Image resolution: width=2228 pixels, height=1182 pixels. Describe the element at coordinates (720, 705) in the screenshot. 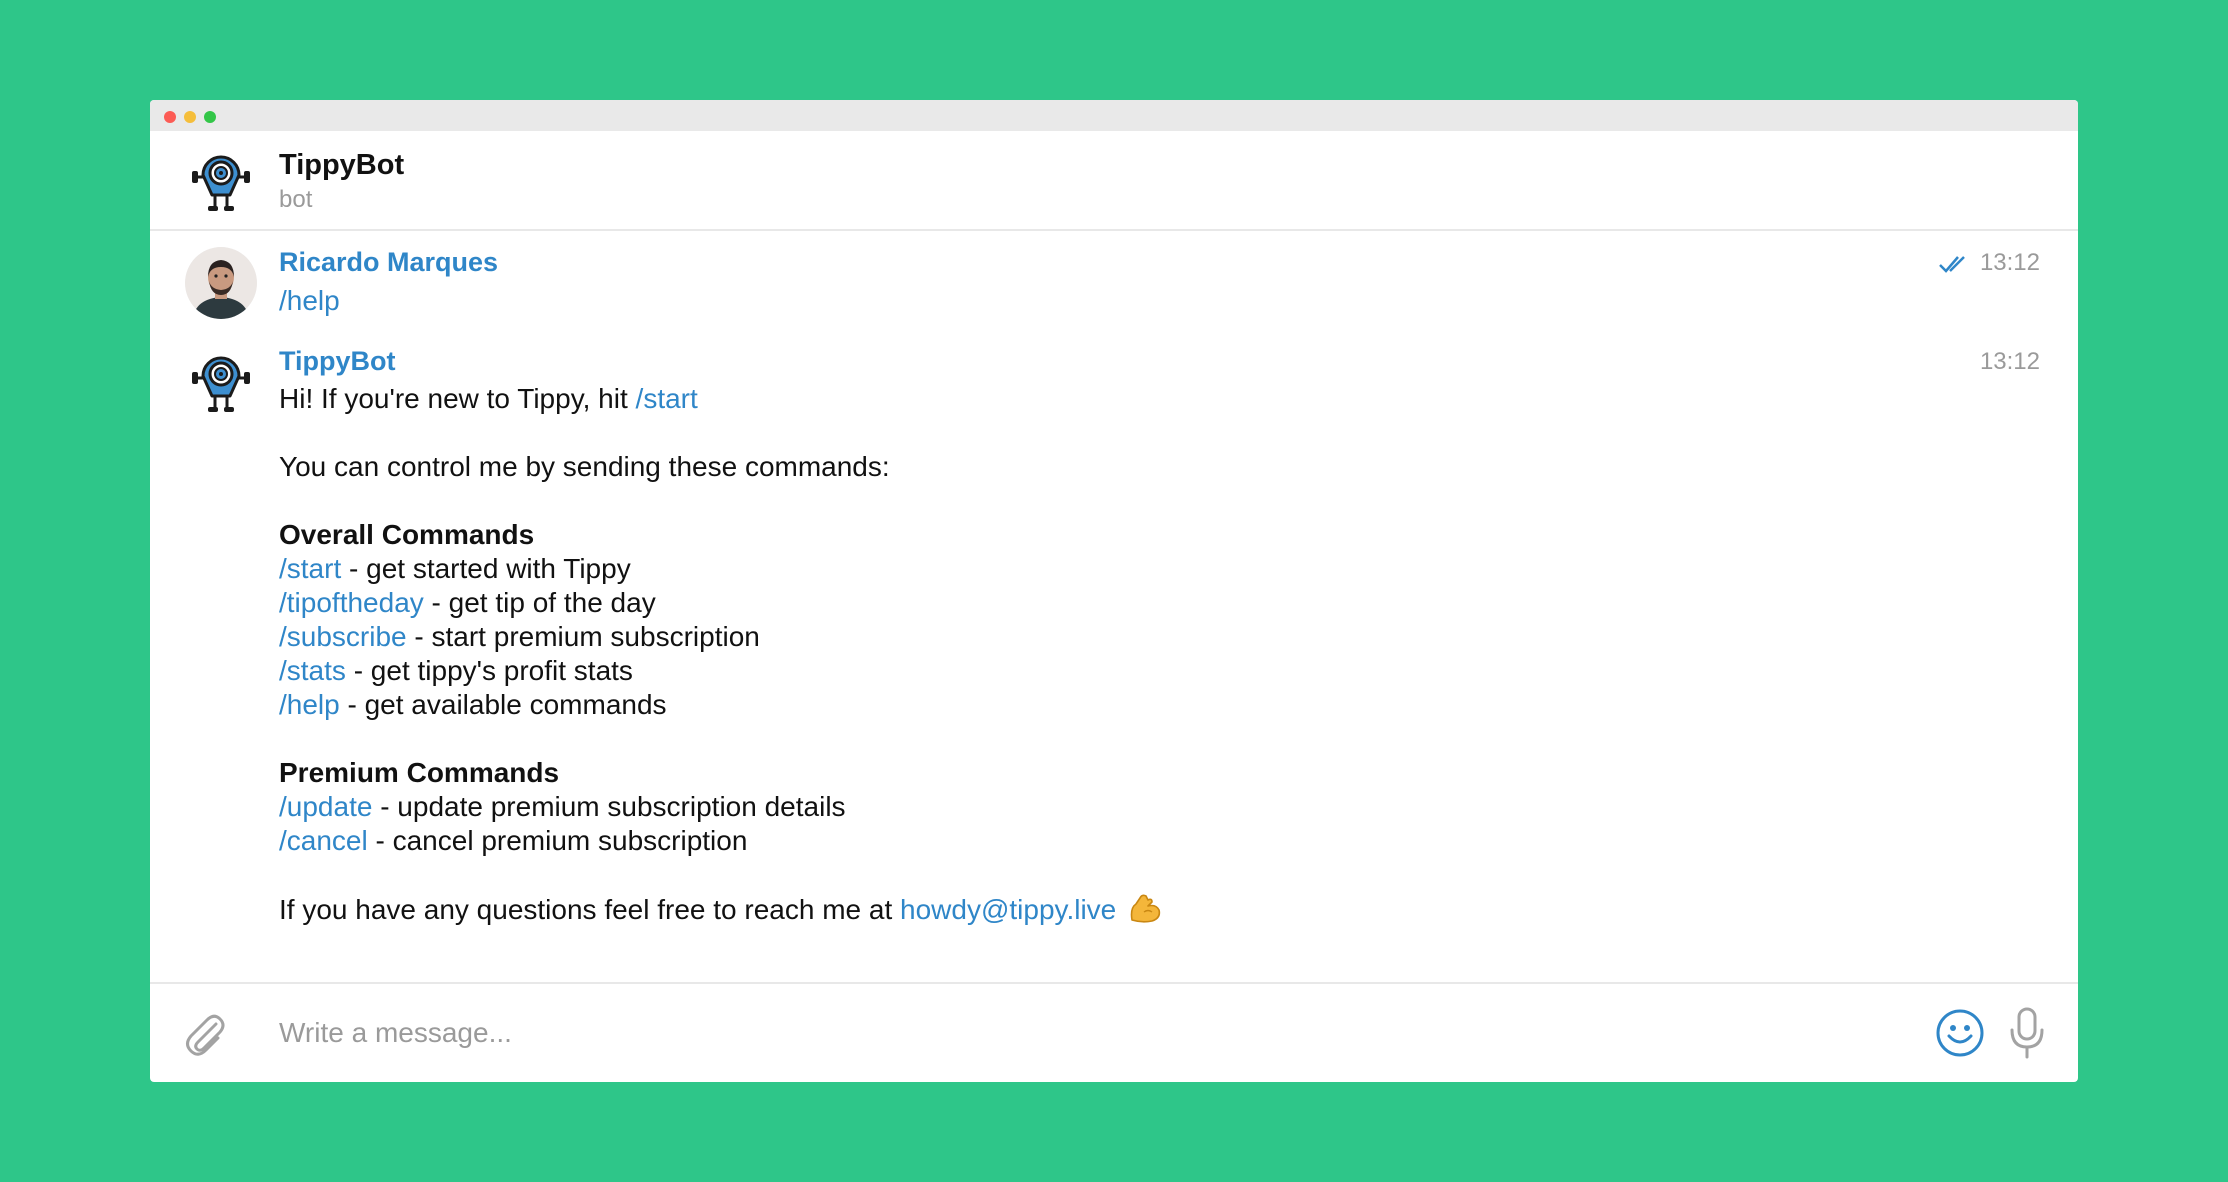

I see `command-line: /help - get available commands` at that location.